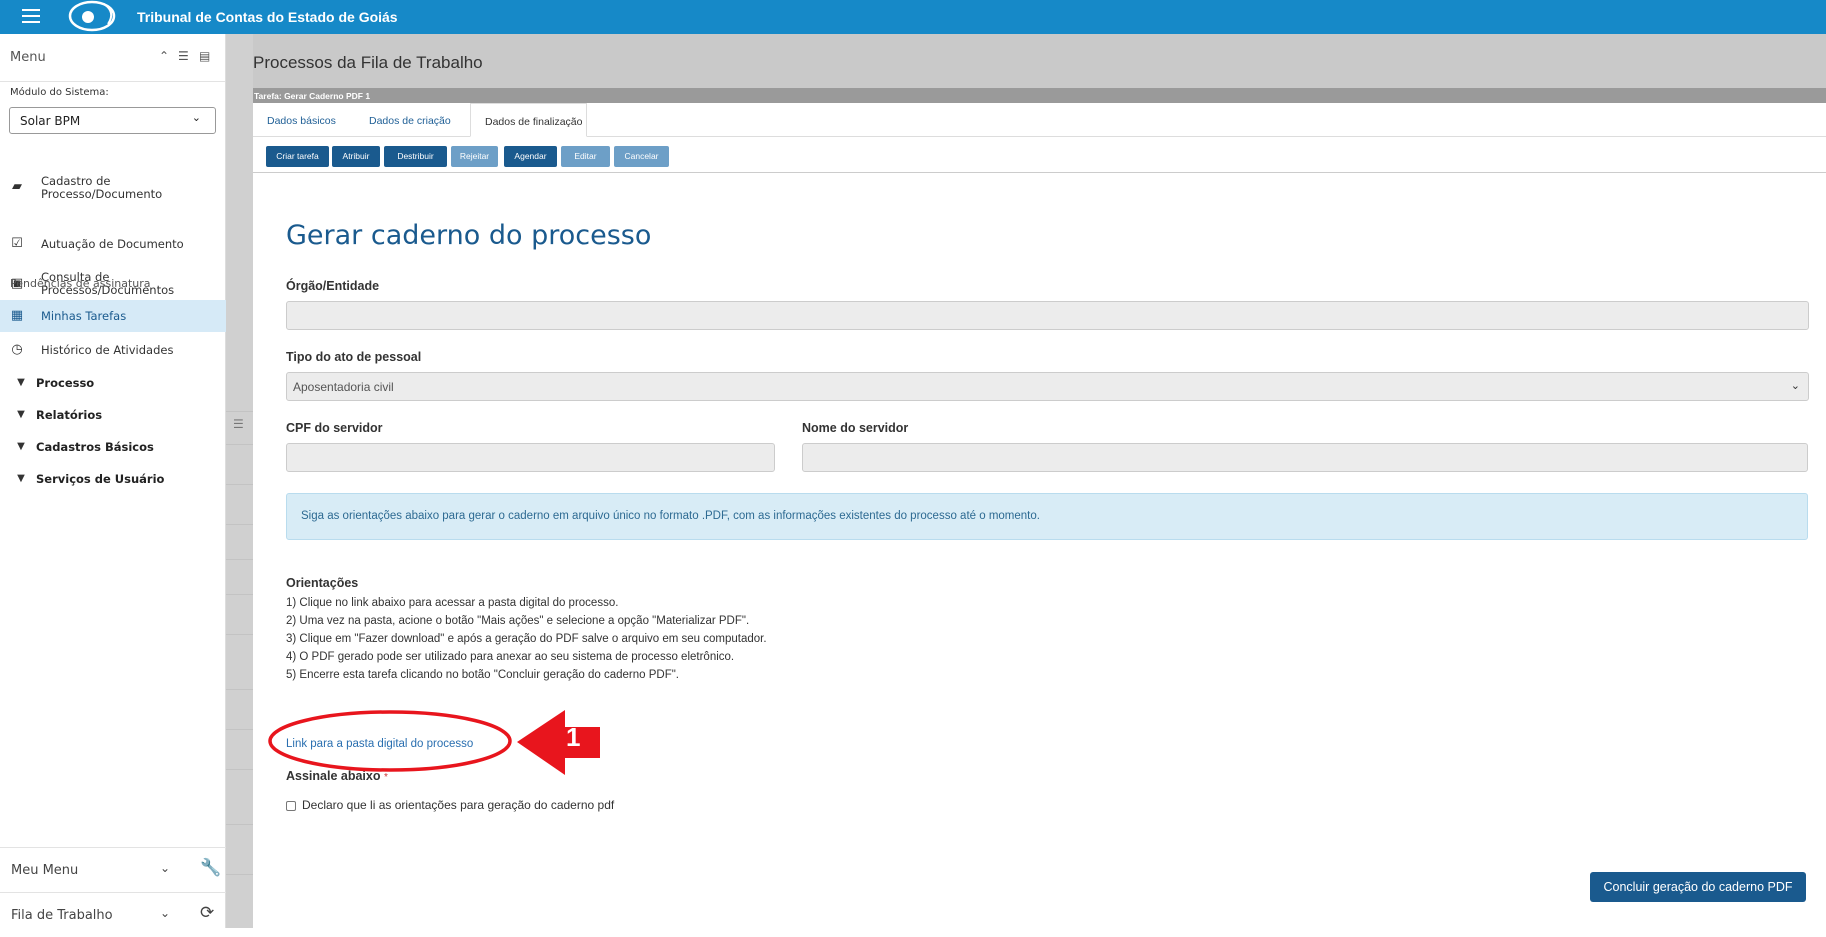 This screenshot has height=937, width=1826. Describe the element at coordinates (112, 120) in the screenshot. I see `module-select: Solar BPM ⌄` at that location.